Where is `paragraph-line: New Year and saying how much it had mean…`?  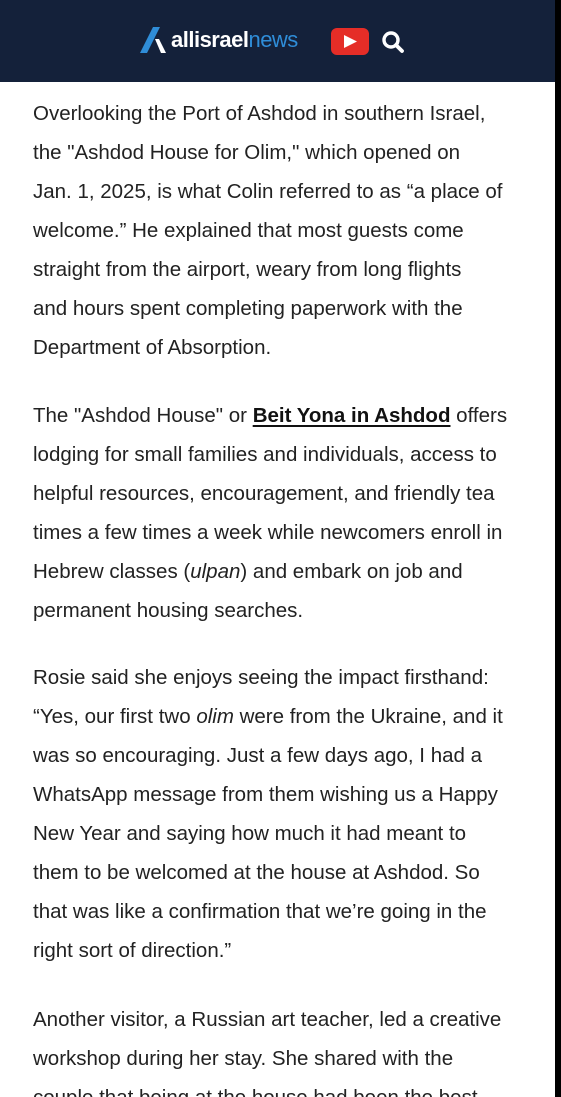 paragraph-line: New Year and saying how much it had mean… is located at coordinates (250, 833).